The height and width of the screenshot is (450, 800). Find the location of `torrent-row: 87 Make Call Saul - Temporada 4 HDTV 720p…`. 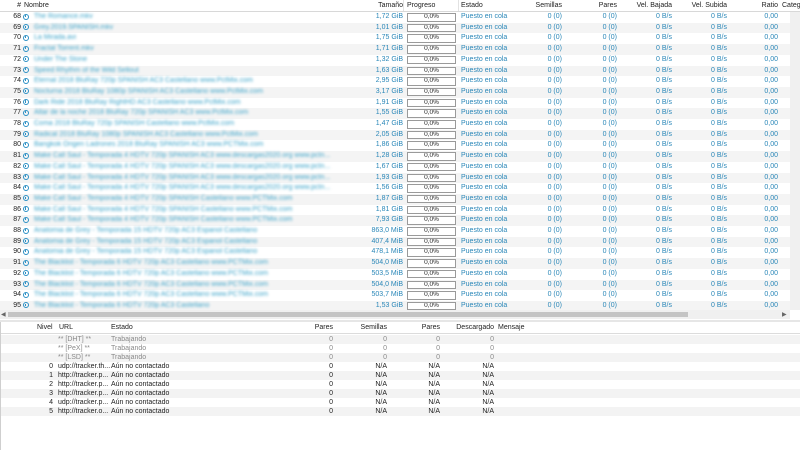

torrent-row: 87 Make Call Saul - Temporada 4 HDTV 720p… is located at coordinates (395, 220).